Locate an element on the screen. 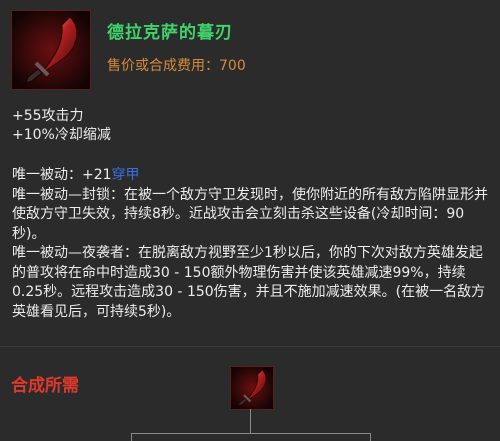 This screenshot has height=441, width=500. passive-armor-pen-text: 唯一被动：+21 is located at coordinates (62, 175).